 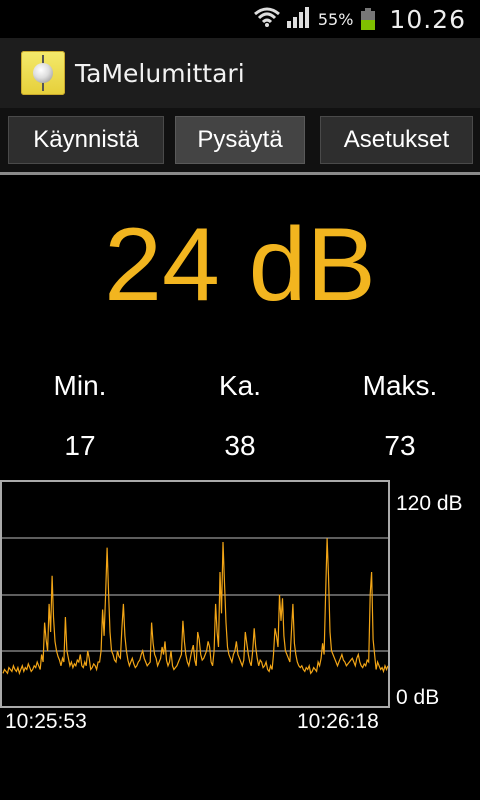 What do you see at coordinates (80, 445) in the screenshot?
I see `min-value: 17` at bounding box center [80, 445].